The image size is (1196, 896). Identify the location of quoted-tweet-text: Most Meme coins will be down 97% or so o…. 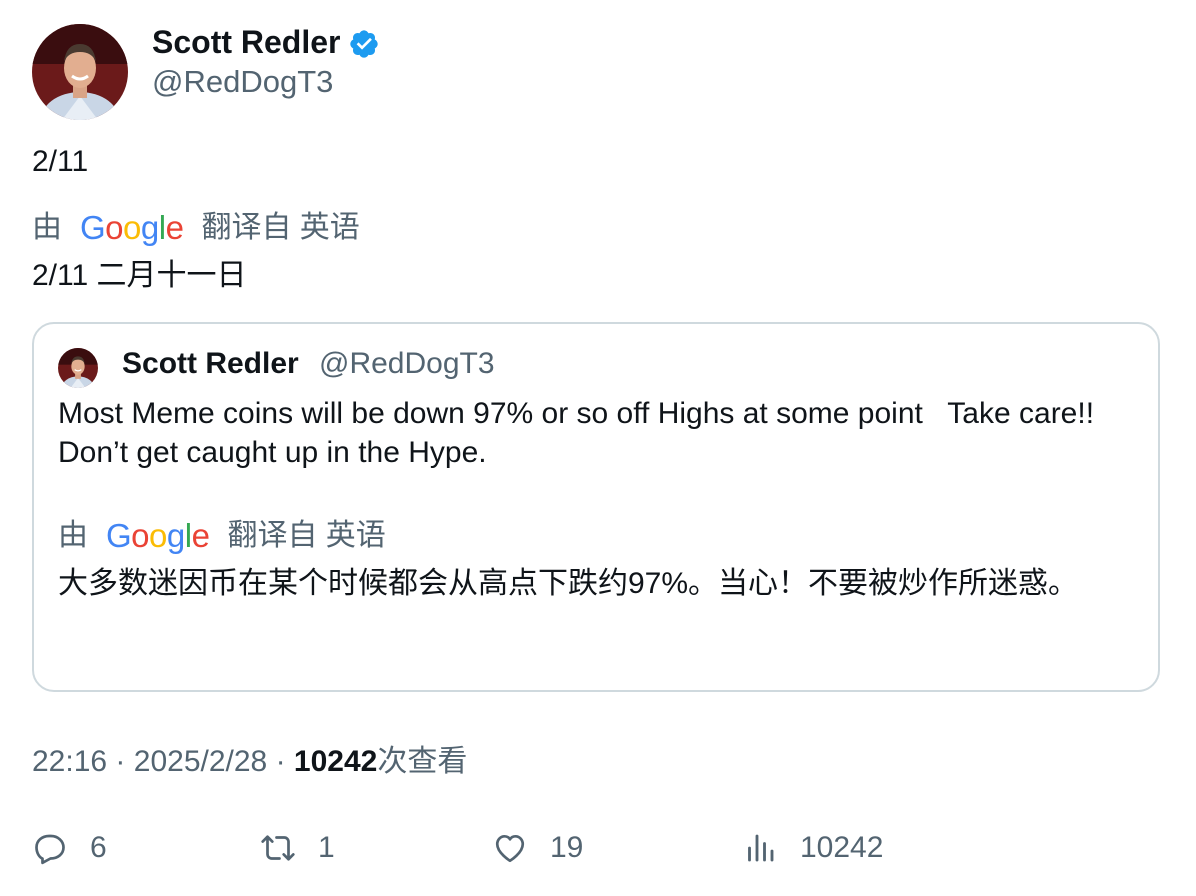
(584, 433).